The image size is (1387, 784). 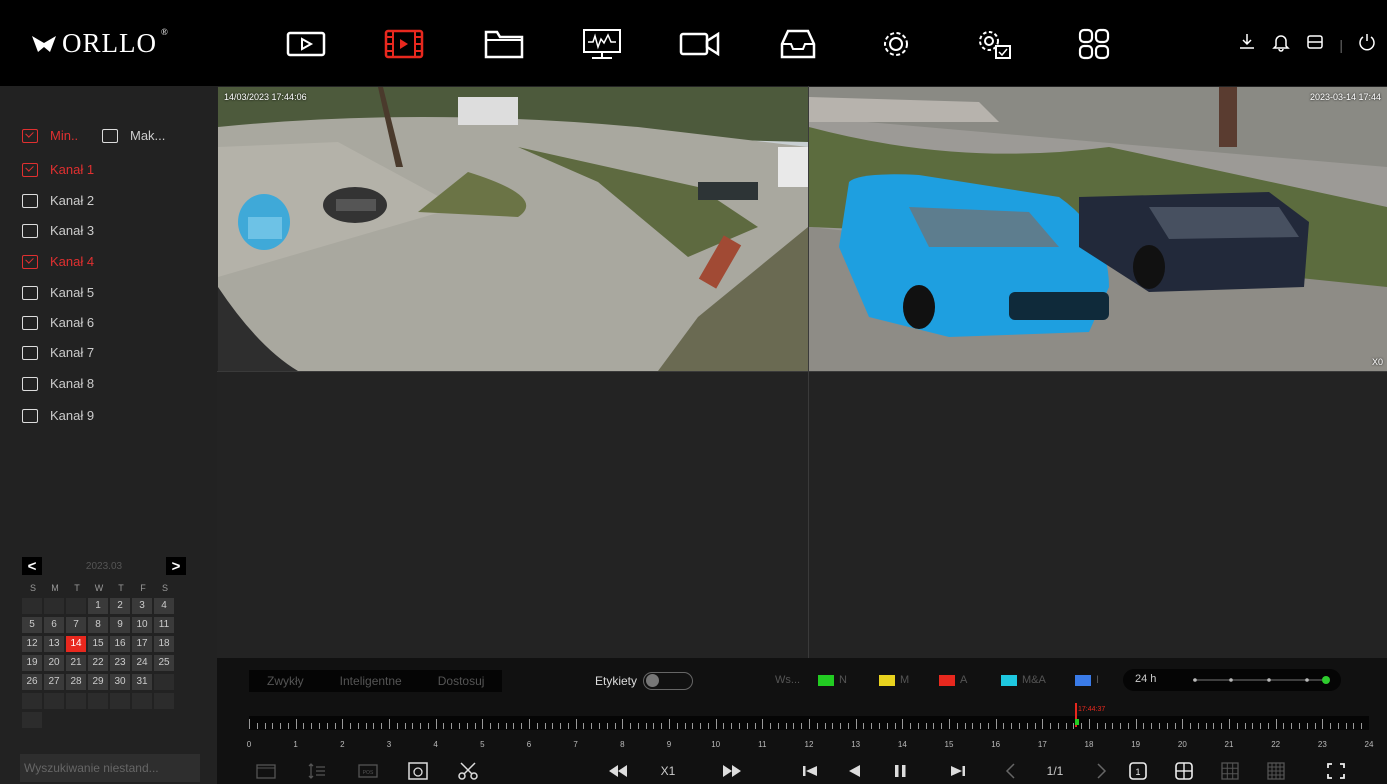 I want to click on fast-forward-icon, so click(x=732, y=771).